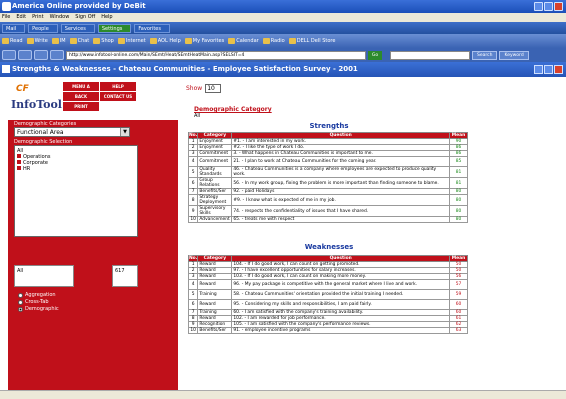 Image resolution: width=566 pixels, height=399 pixels. Describe the element at coordinates (118, 96) in the screenshot. I see `nav-contact-us: CONTACT US` at that location.